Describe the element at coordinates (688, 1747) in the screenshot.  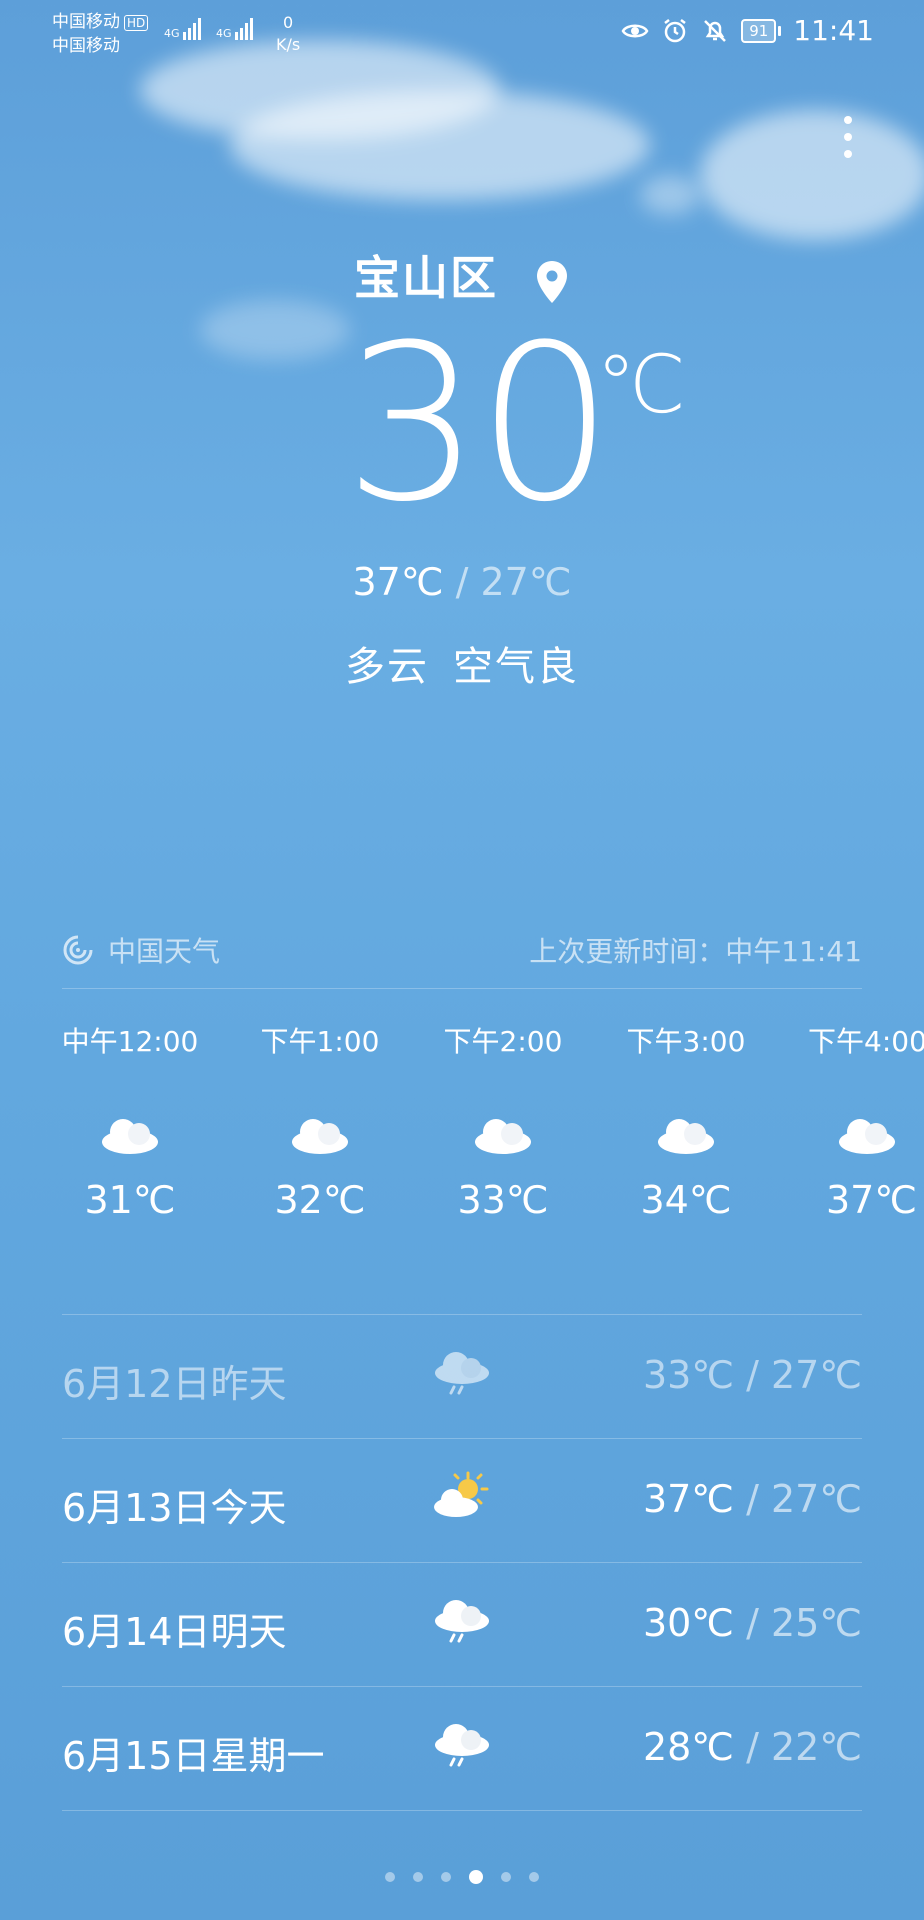
I see `day-high: 28℃` at that location.